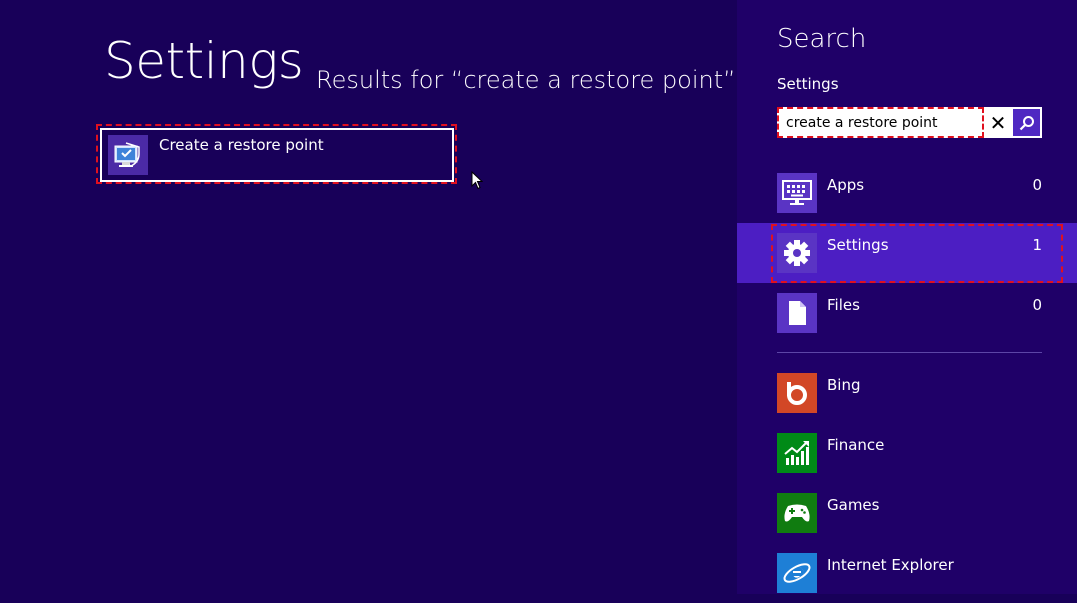 This screenshot has width=1077, height=603. I want to click on system-protection-icon, so click(128, 155).